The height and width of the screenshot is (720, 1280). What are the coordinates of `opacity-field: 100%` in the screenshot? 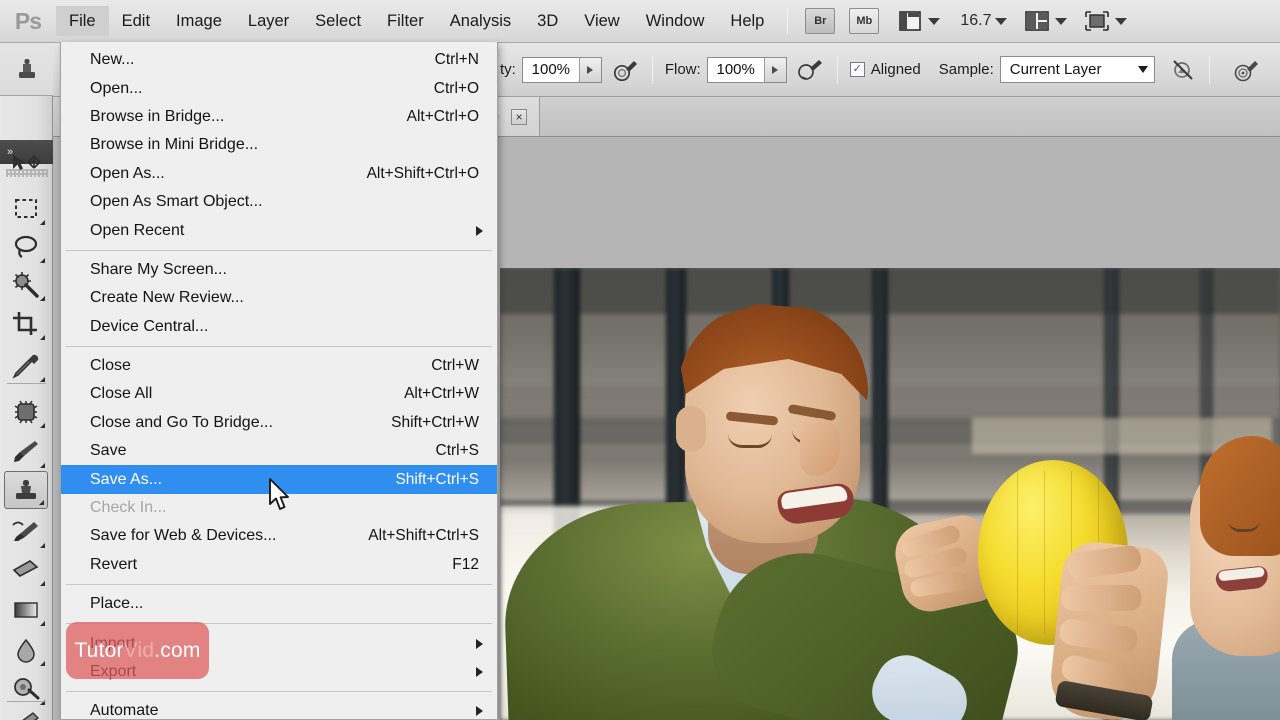 It's located at (561, 69).